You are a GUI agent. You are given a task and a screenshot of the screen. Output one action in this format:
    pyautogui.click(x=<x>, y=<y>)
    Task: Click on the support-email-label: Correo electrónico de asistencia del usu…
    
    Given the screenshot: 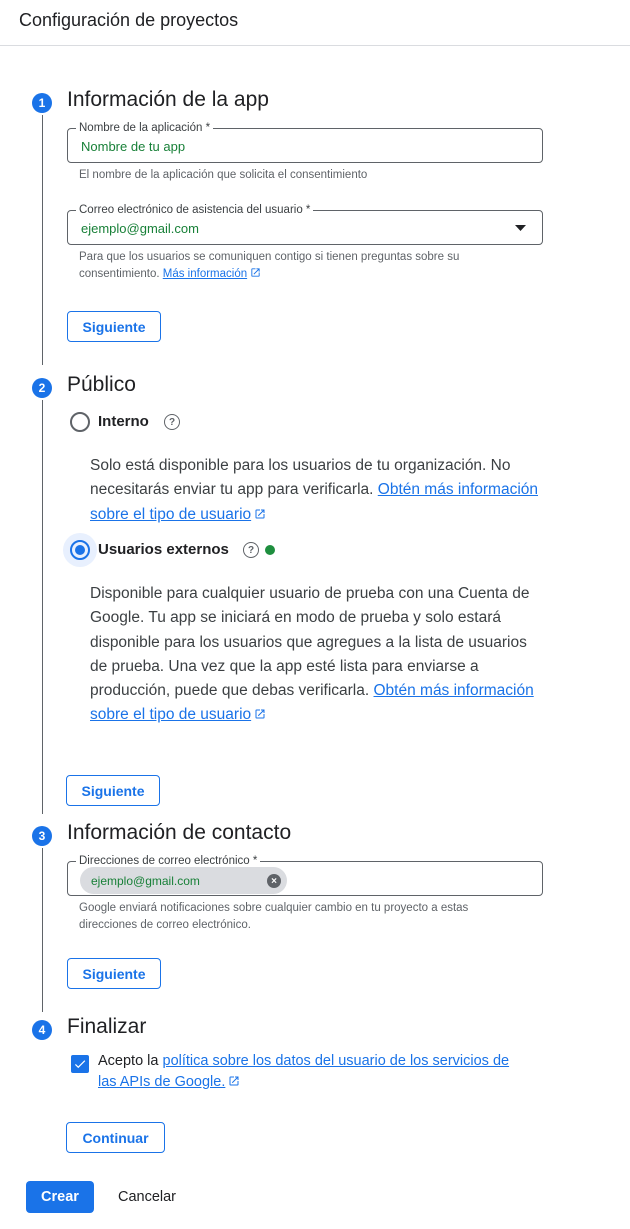 What is the action you would take?
    pyautogui.click(x=195, y=210)
    